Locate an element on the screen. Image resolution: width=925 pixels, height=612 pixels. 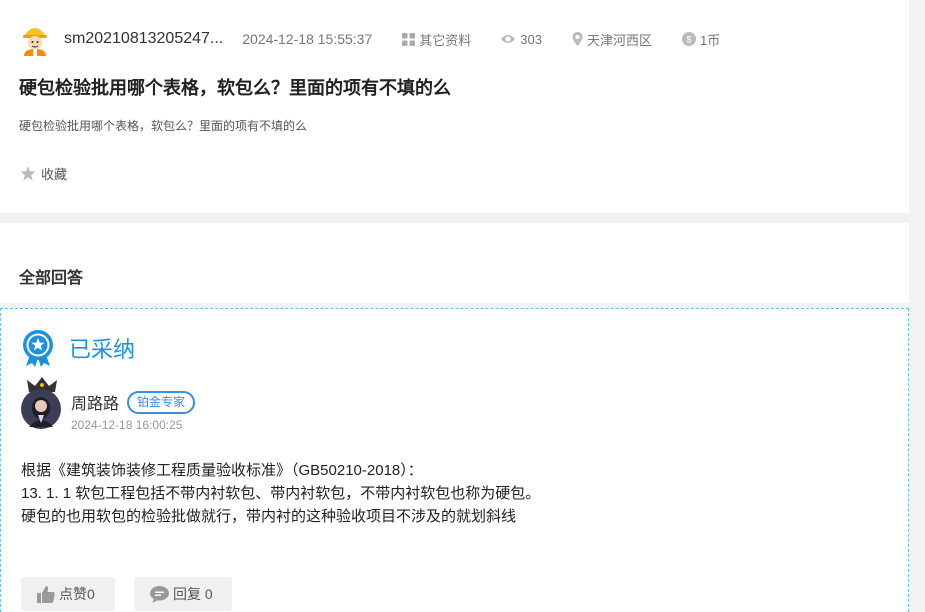
pin-icon is located at coordinates (577, 38).